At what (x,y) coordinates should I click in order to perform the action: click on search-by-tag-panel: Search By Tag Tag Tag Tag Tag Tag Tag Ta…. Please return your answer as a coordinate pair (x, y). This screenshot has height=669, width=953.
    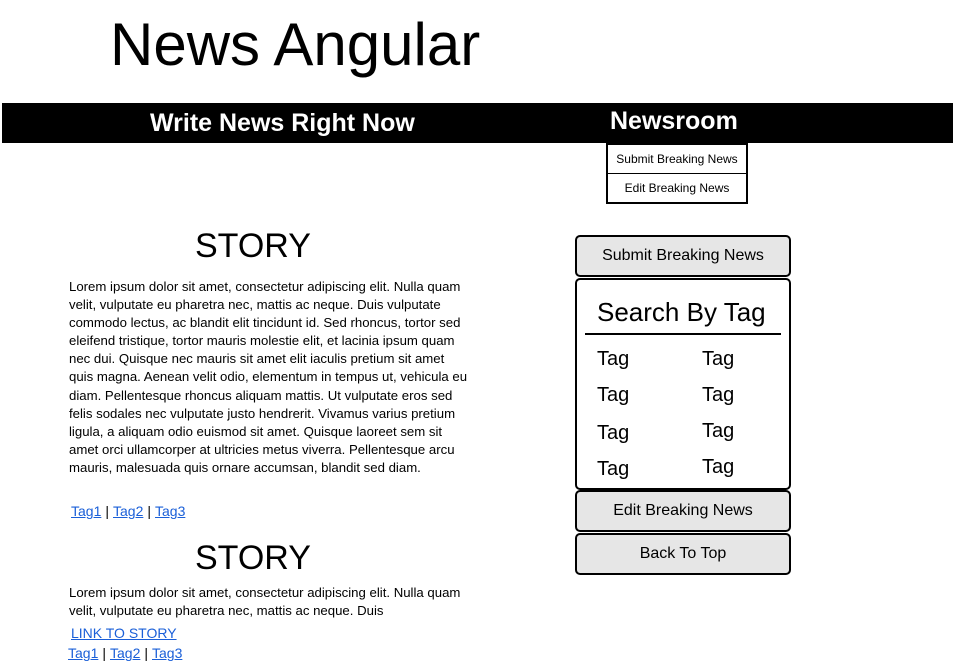
    Looking at the image, I should click on (683, 384).